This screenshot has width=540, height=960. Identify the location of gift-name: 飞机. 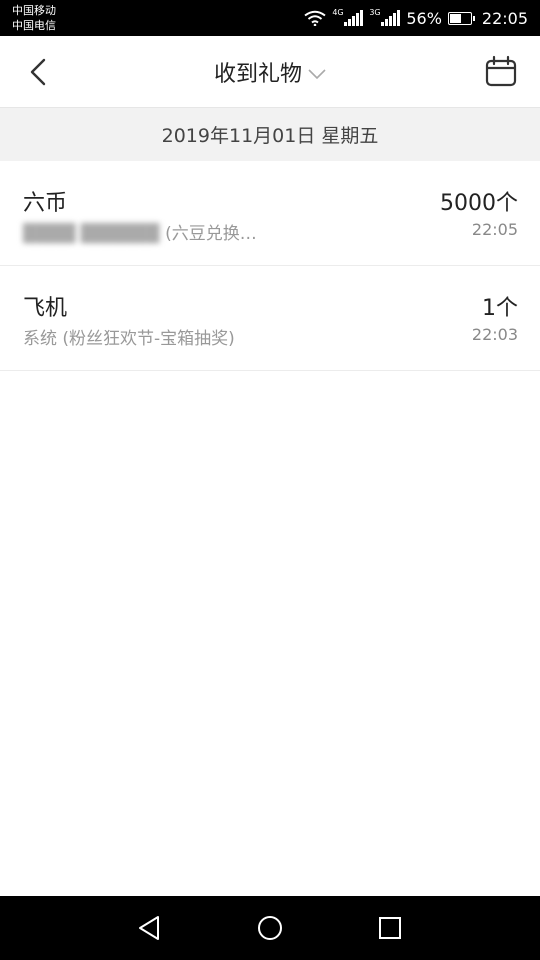
(45, 308).